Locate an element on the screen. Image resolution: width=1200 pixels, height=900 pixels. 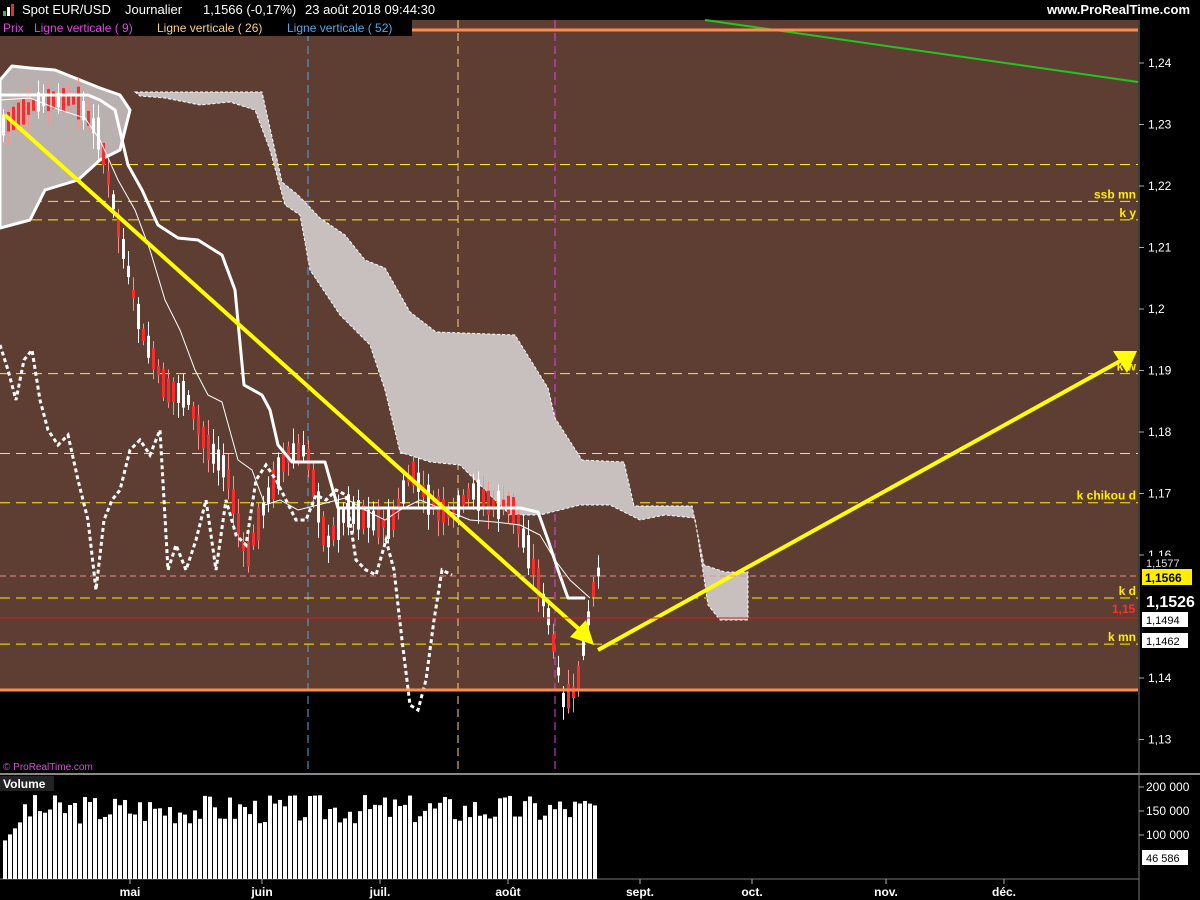
current-price-box: 1,1566 is located at coordinates (1163, 578).